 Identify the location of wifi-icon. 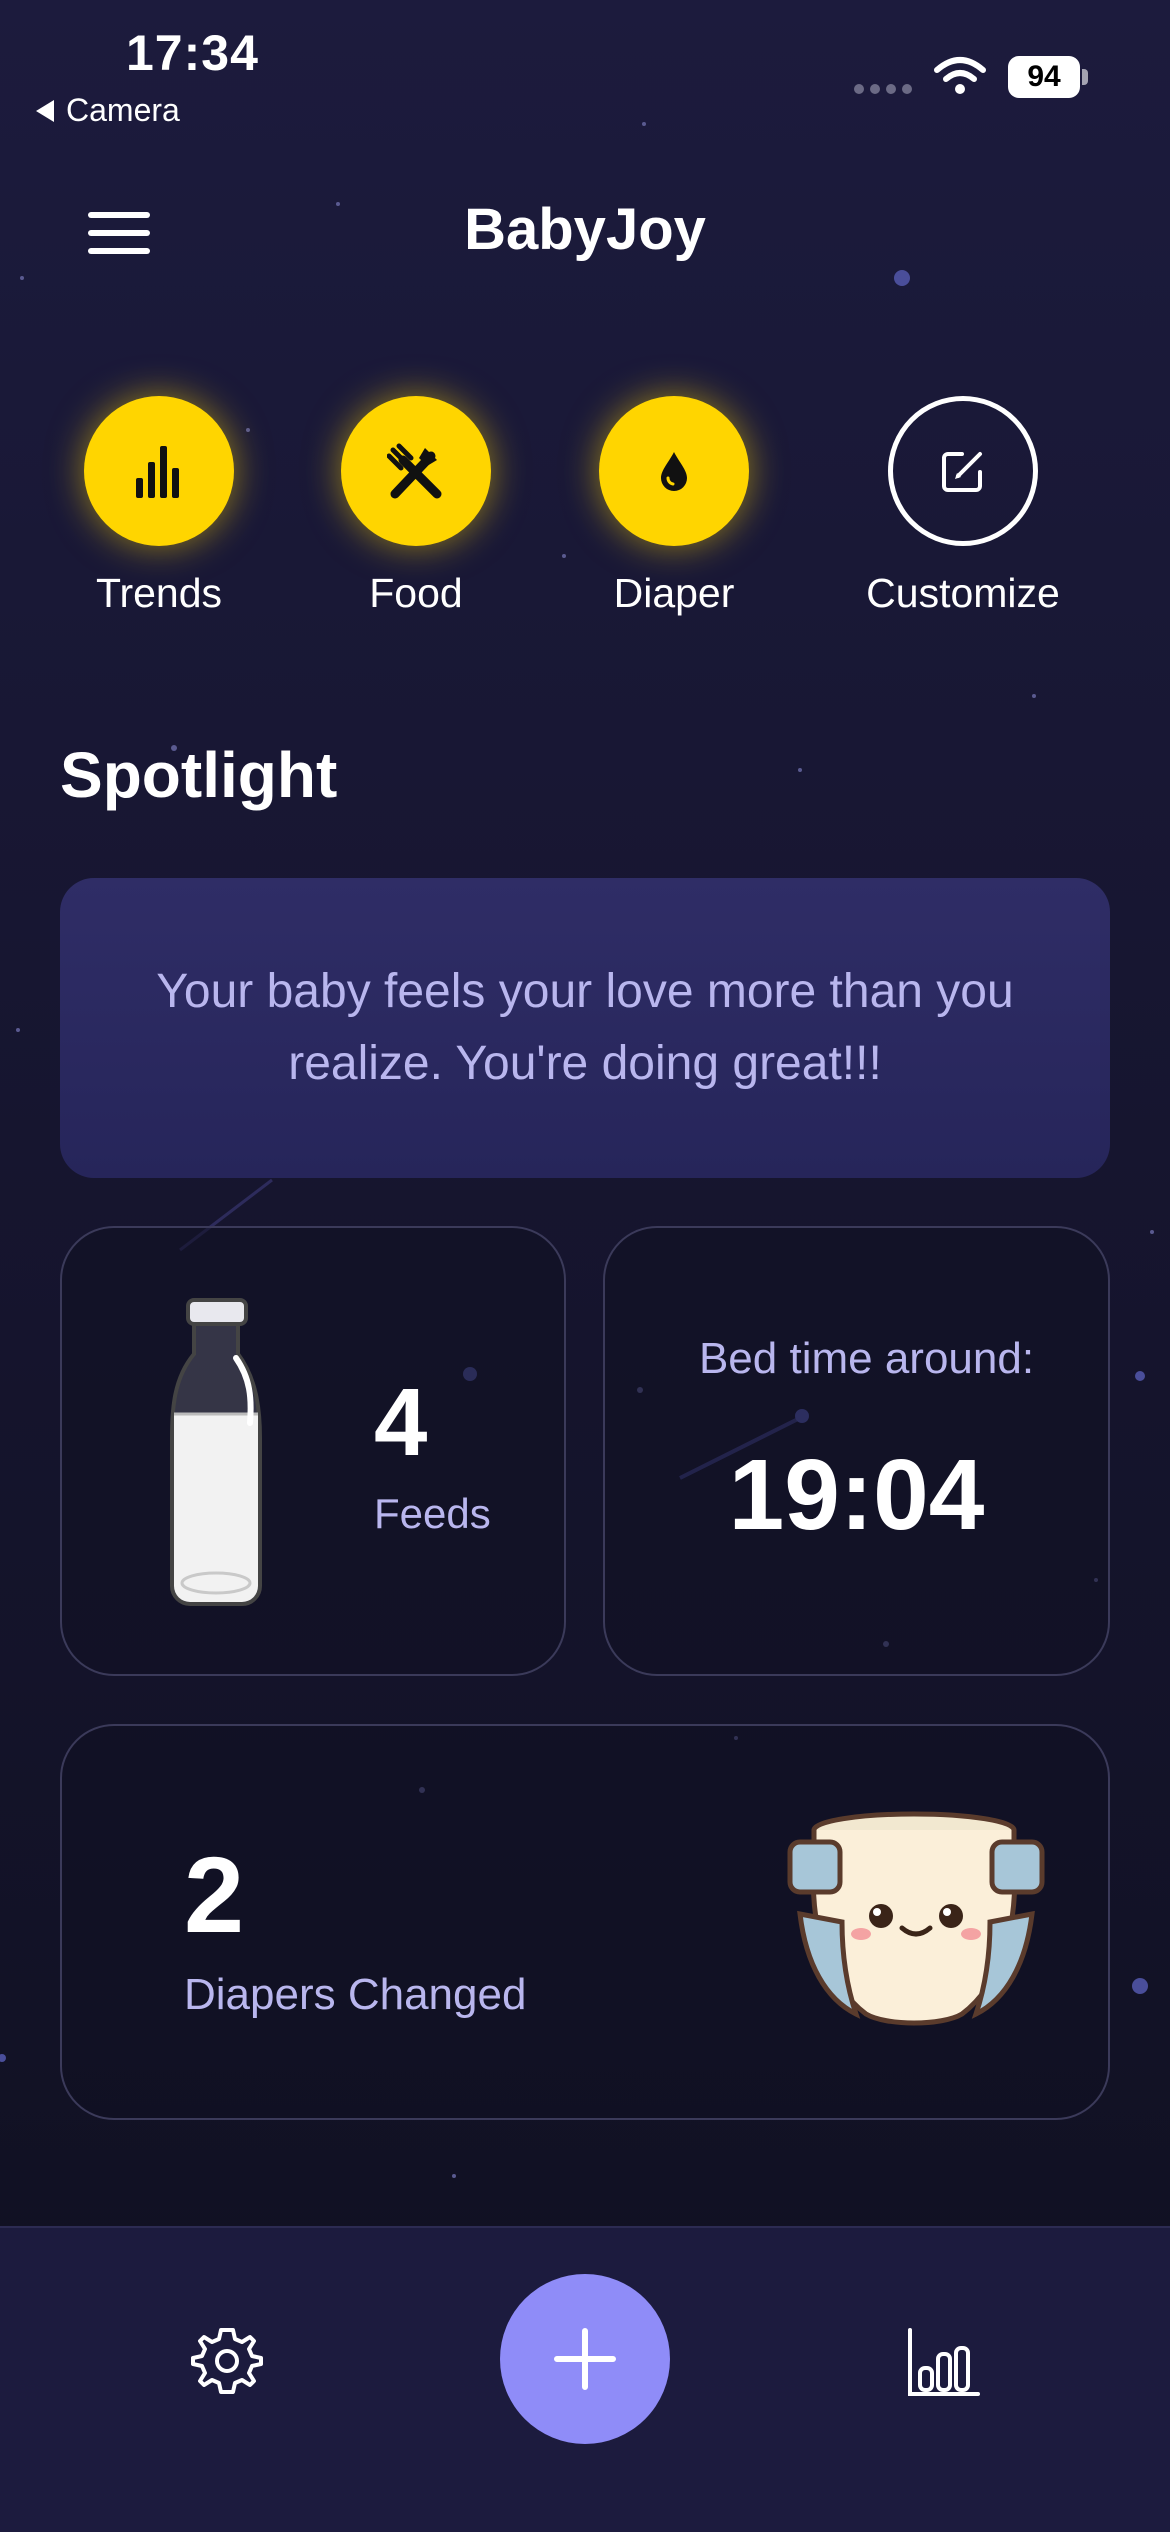
(960, 75).